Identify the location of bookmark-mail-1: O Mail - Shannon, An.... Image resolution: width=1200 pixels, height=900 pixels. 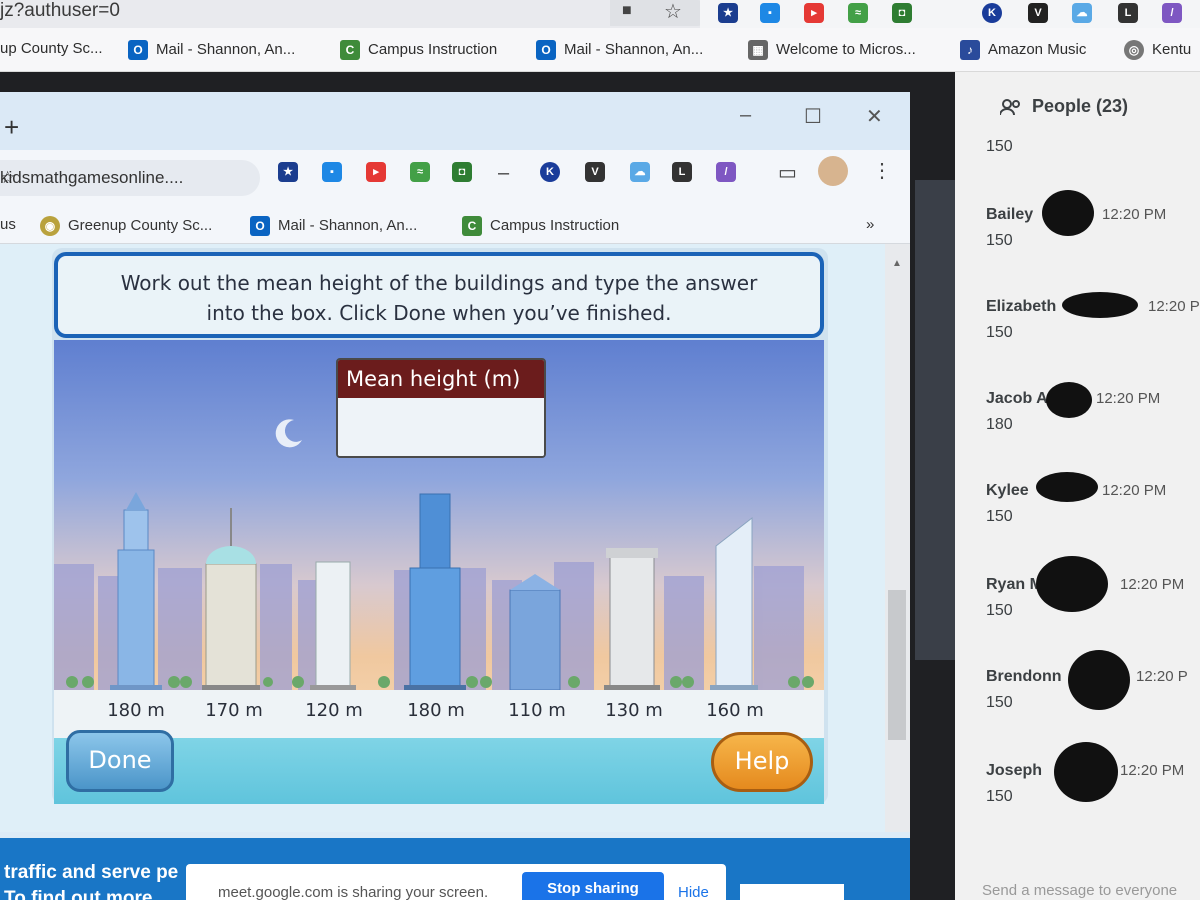
(211, 50).